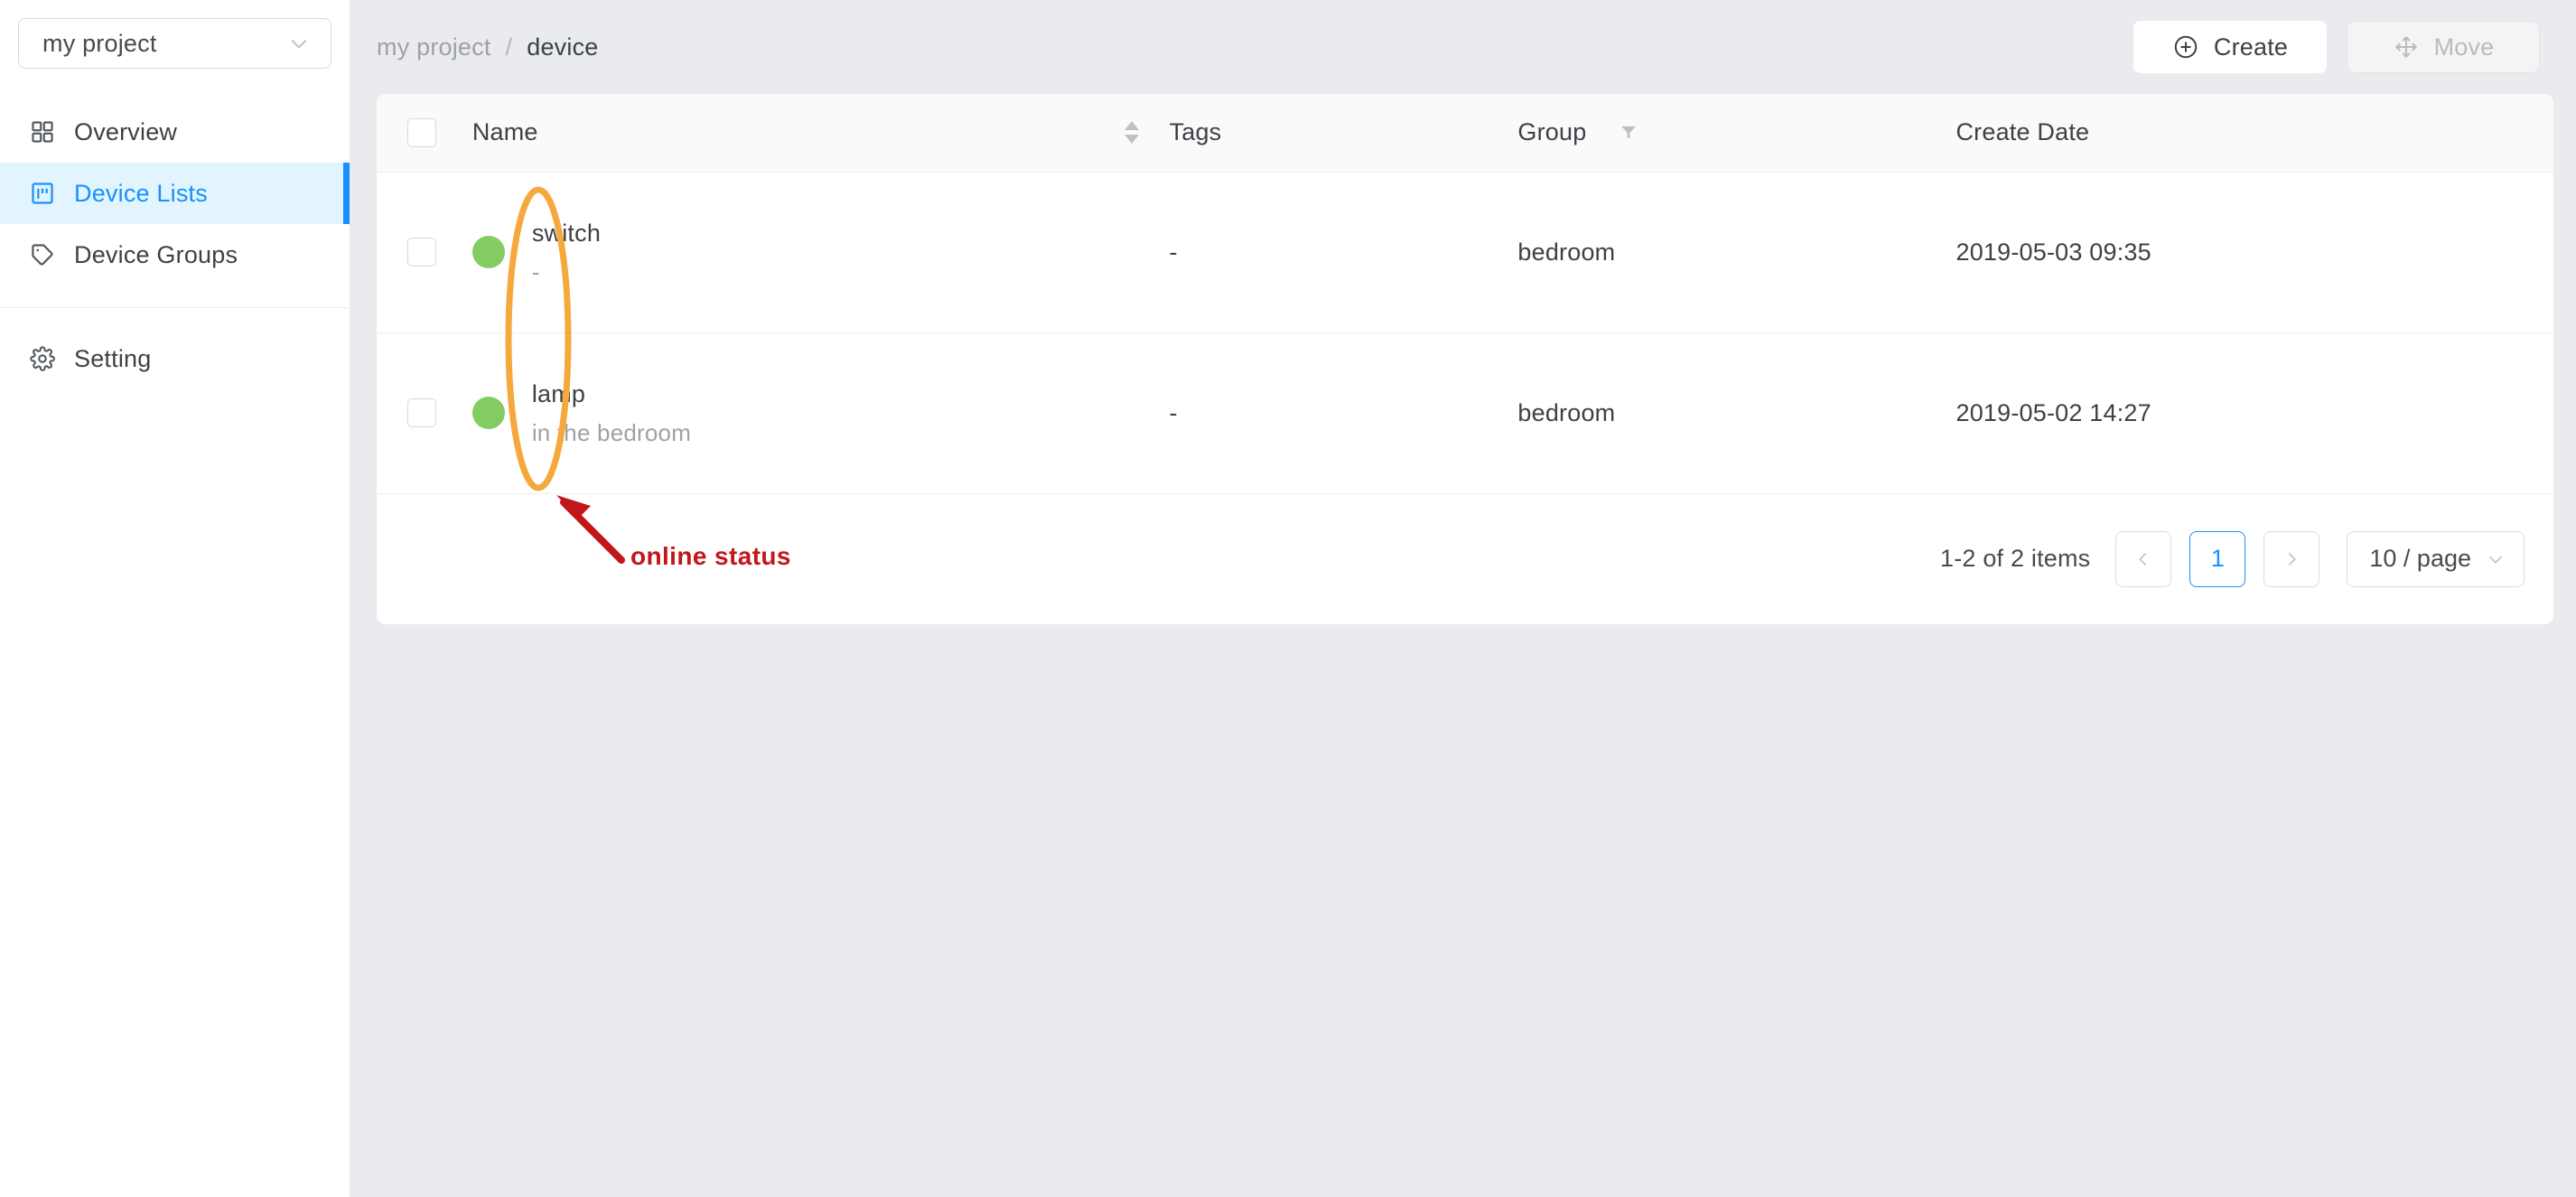 This screenshot has height=1197, width=2576. What do you see at coordinates (2023, 132) in the screenshot?
I see `column-header-label: Create Date` at bounding box center [2023, 132].